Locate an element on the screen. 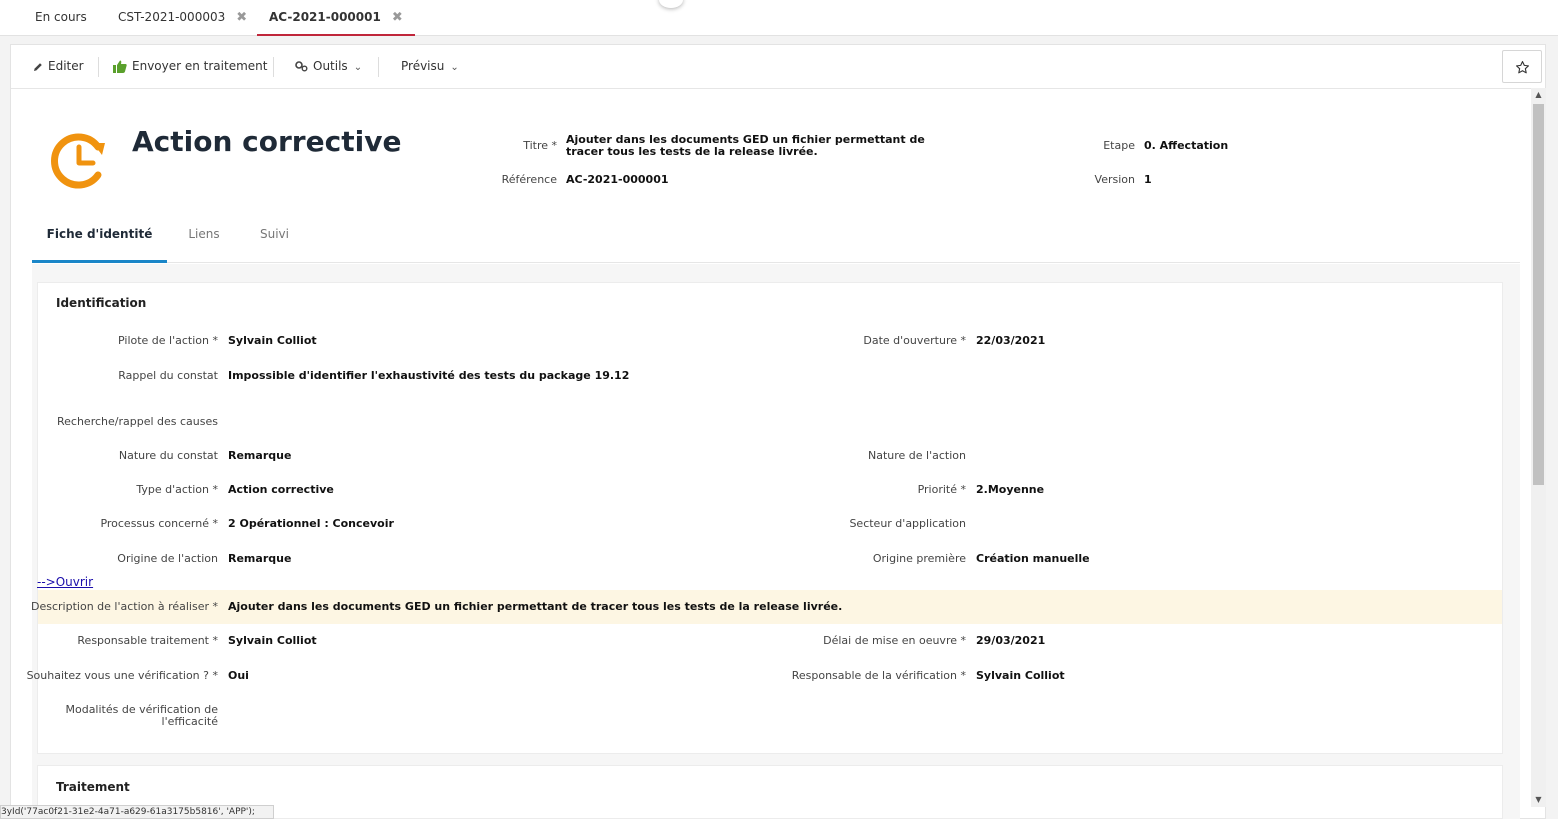  scroll-up-arrow-icon: ▲ is located at coordinates (1538, 95).